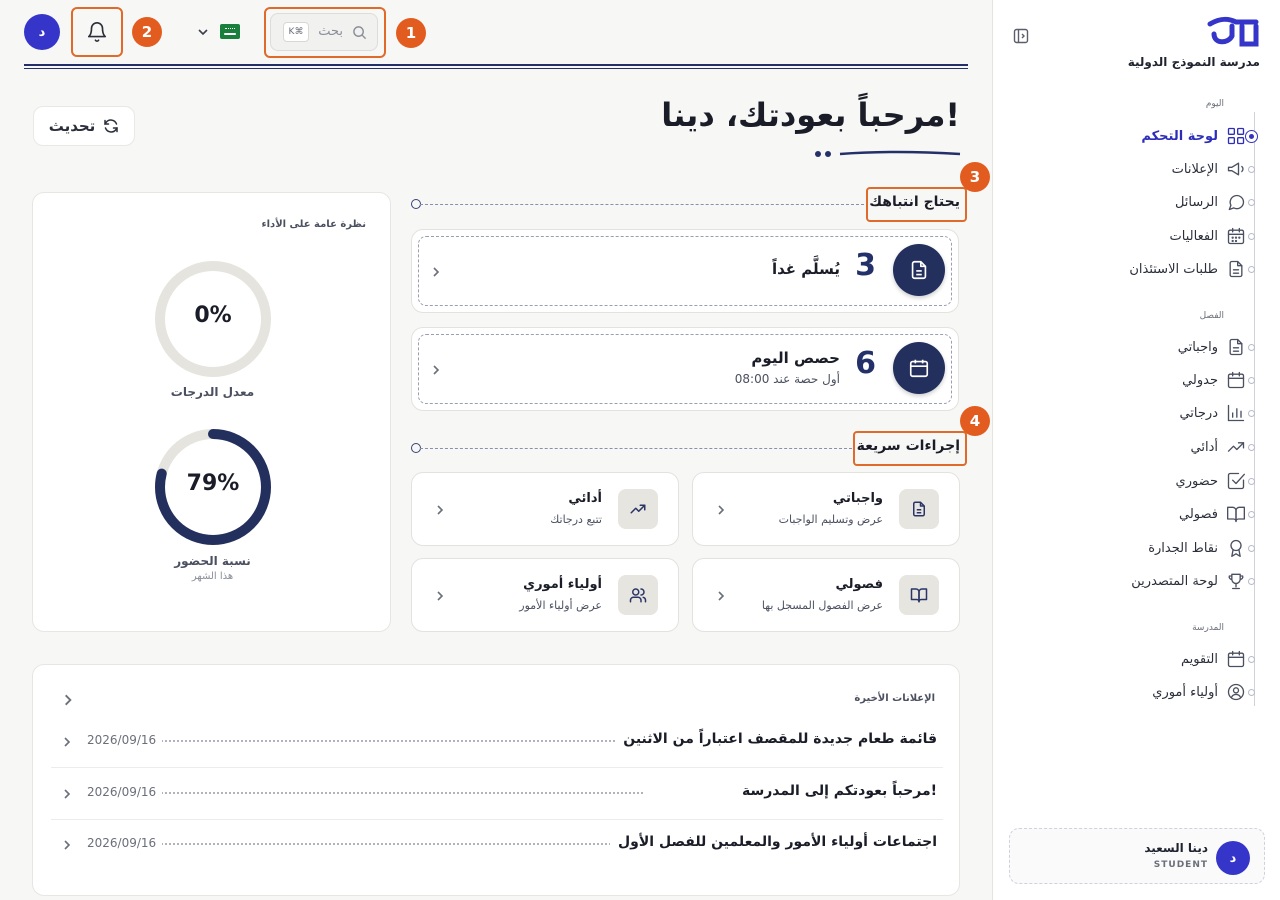  I want to click on announcement-row: مرحباً بعودتكم إلى المدرسة! 2026/09/16, so click(497, 795).